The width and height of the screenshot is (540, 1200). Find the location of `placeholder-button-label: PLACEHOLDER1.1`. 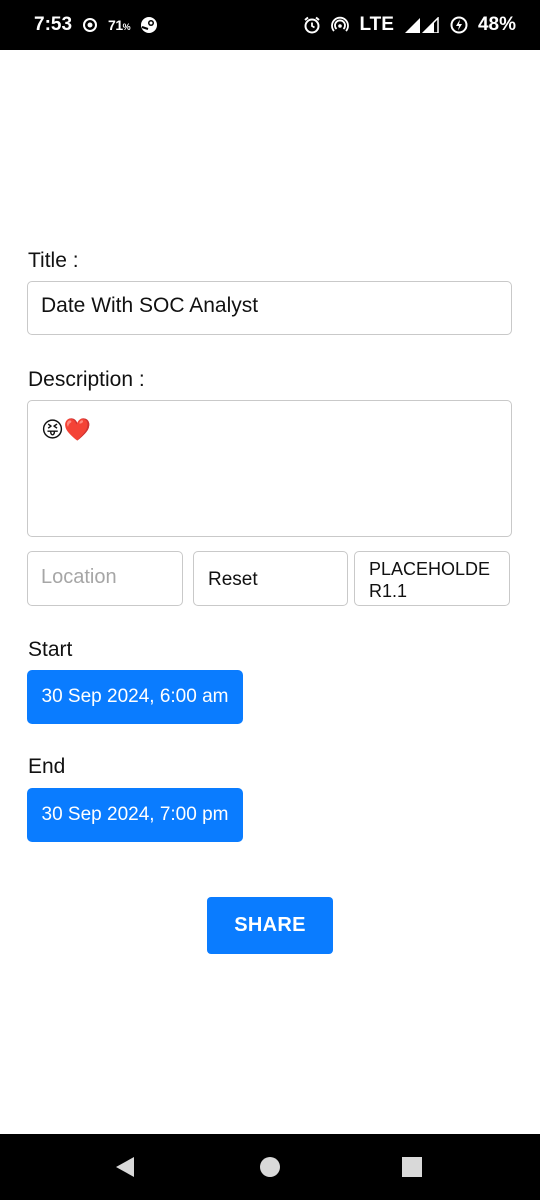

placeholder-button-label: PLACEHOLDER1.1 is located at coordinates (430, 580).